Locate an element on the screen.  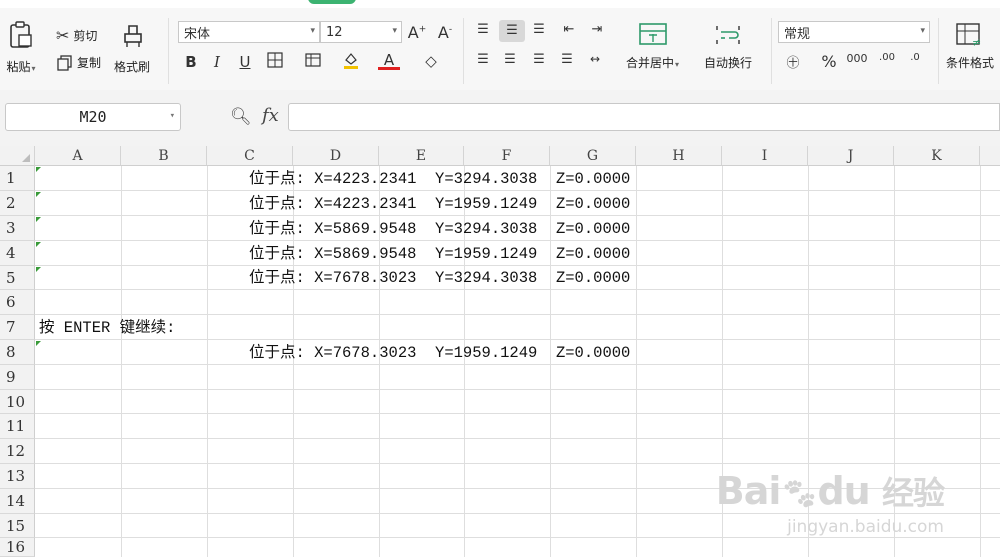
column-header: J is located at coordinates (851, 156).